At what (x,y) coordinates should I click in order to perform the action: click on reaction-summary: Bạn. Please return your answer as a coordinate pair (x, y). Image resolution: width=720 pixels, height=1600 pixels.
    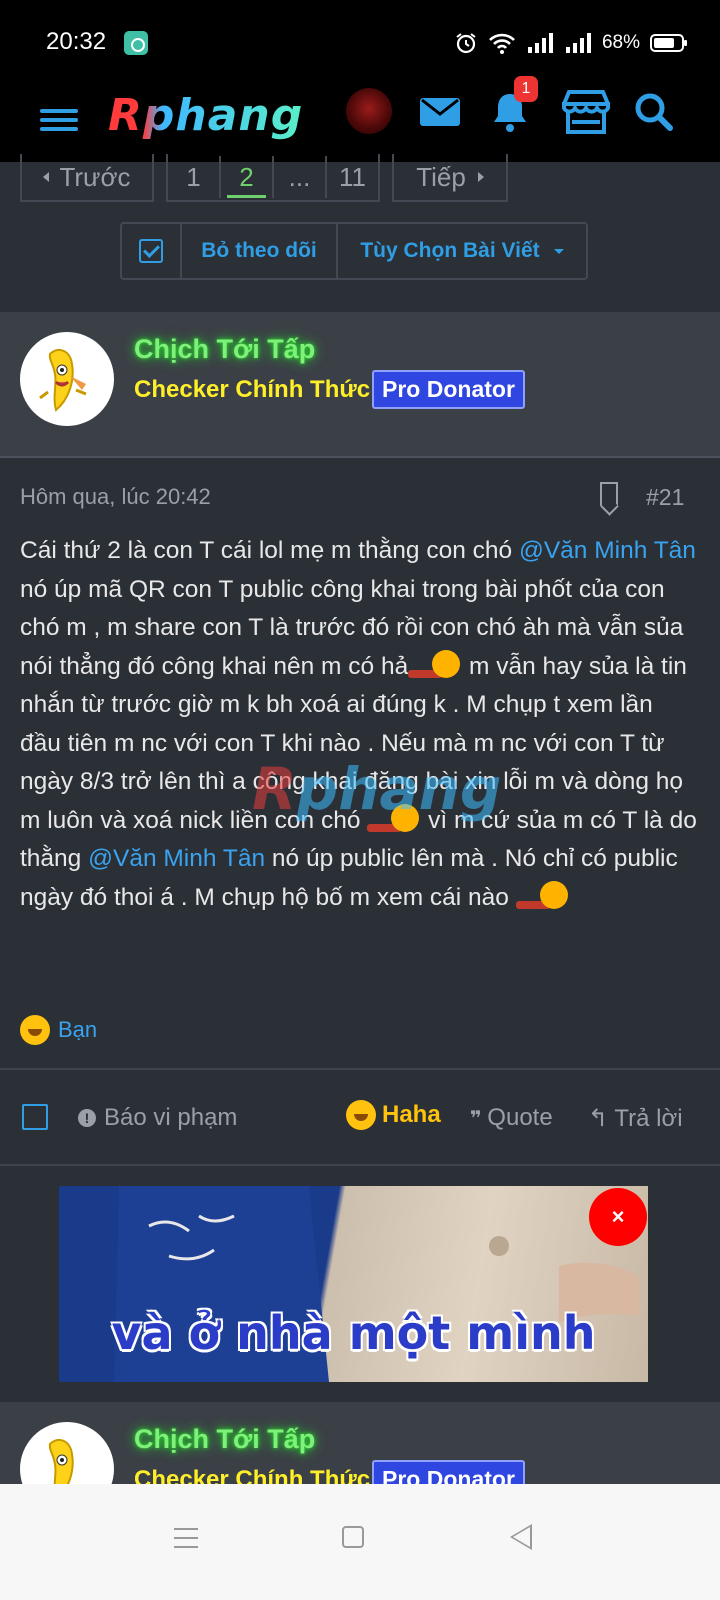
    Looking at the image, I should click on (58, 1030).